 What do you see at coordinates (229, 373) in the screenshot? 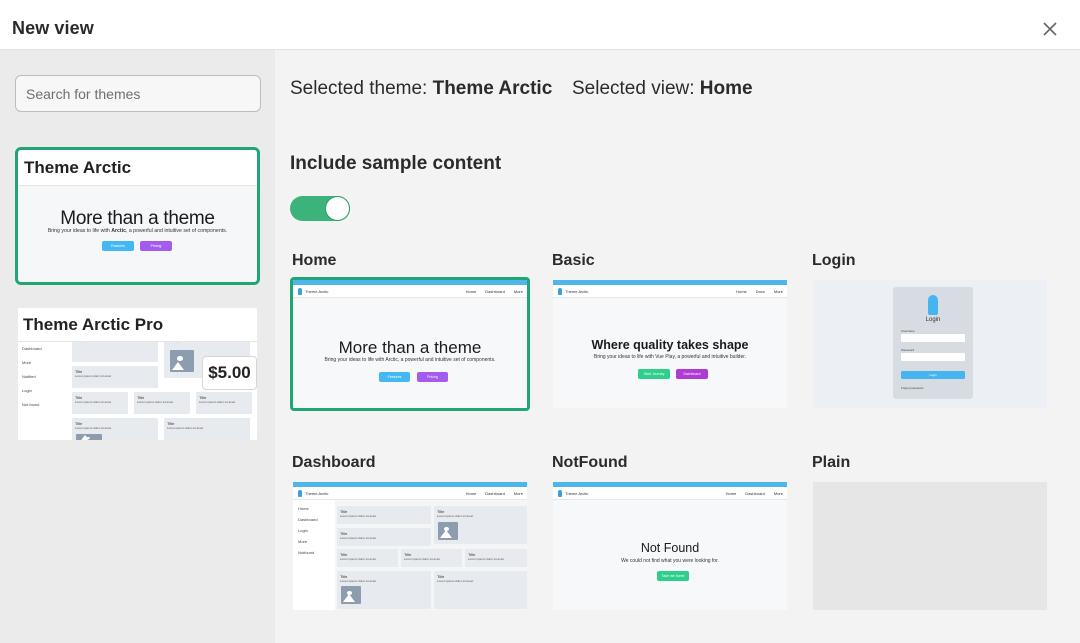
I see `price-badge: $5.00` at bounding box center [229, 373].